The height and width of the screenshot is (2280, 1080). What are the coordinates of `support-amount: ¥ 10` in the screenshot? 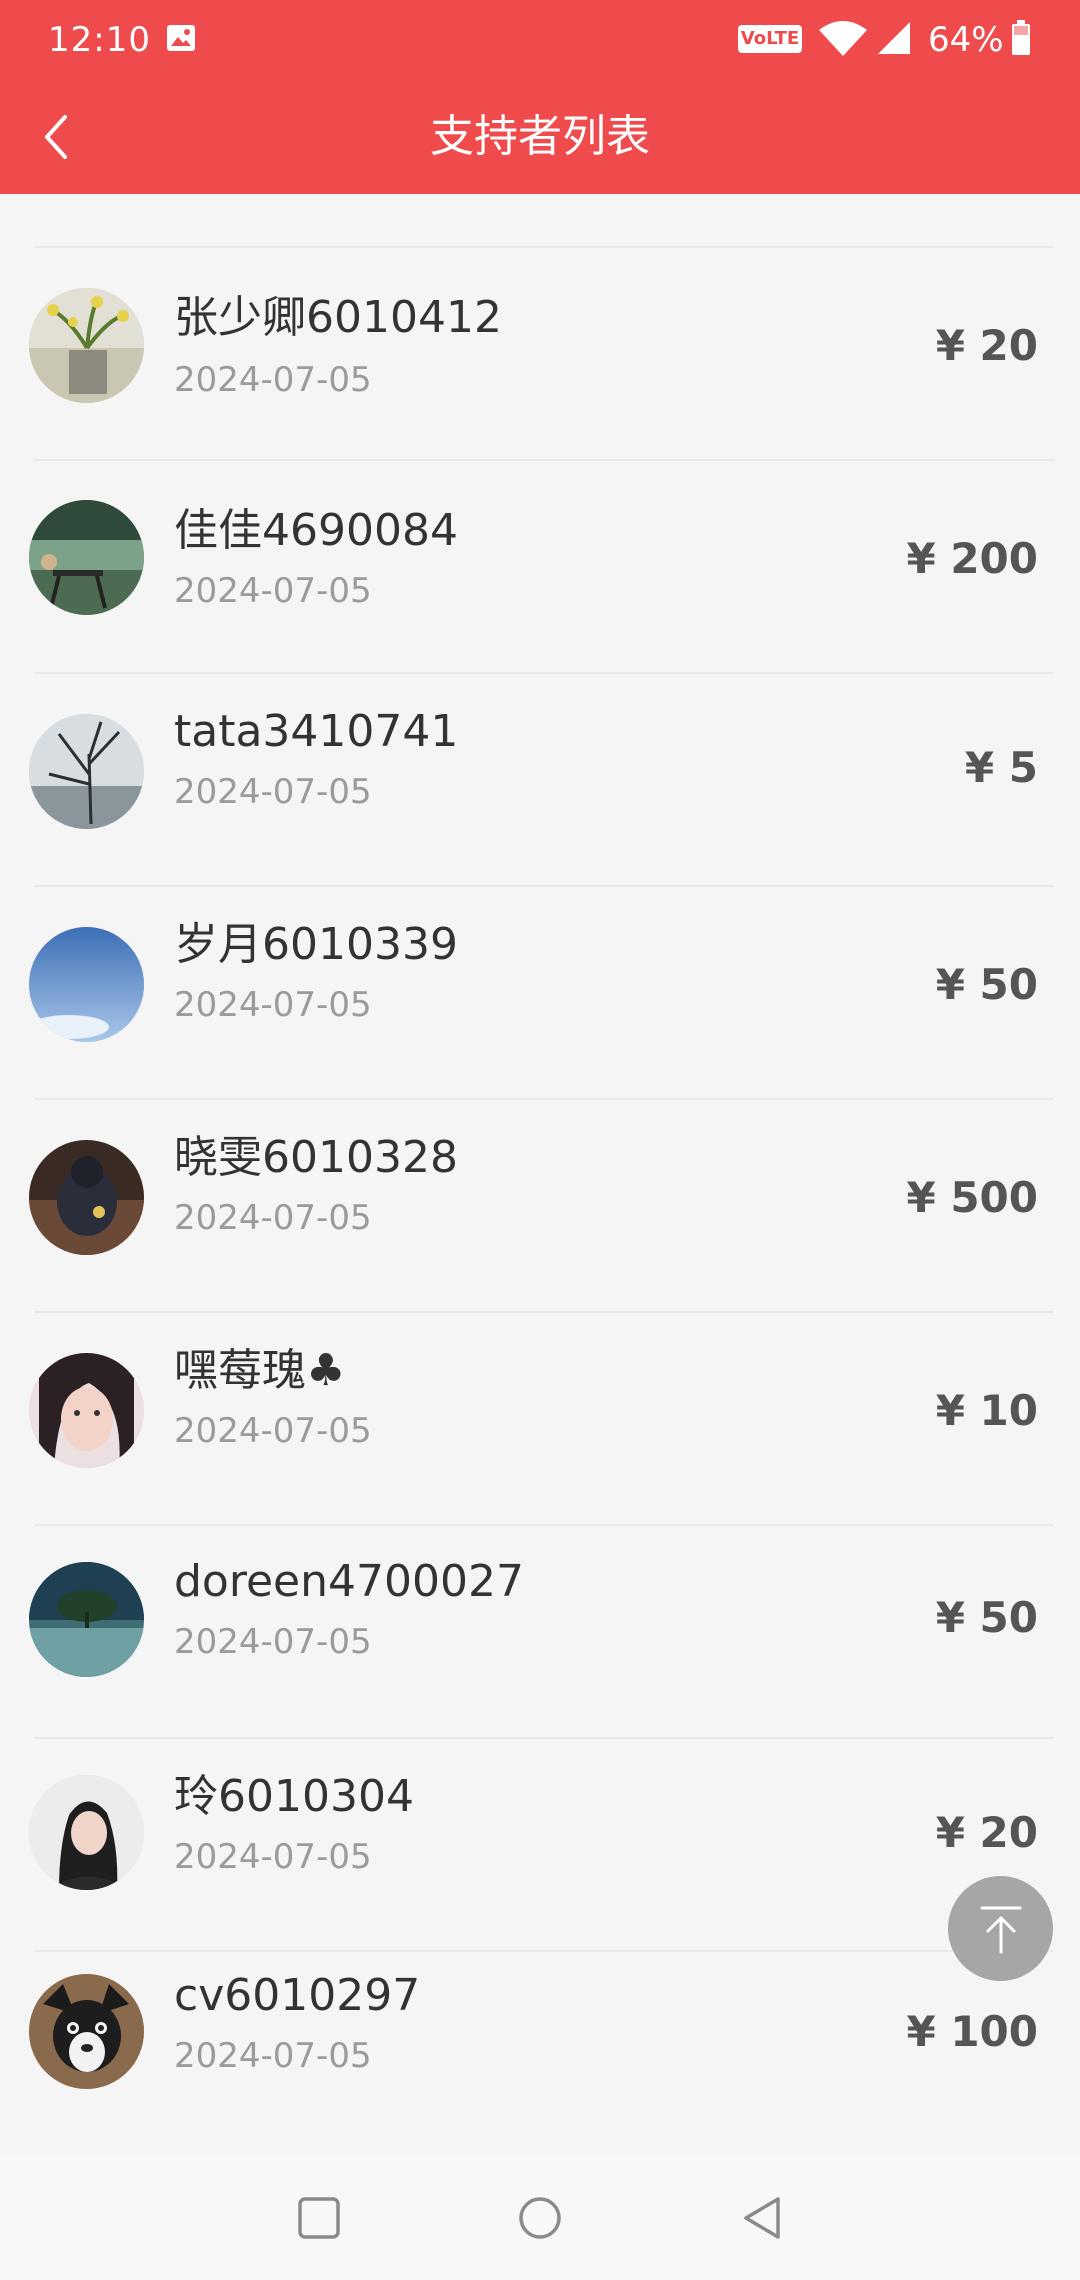 It's located at (986, 1410).